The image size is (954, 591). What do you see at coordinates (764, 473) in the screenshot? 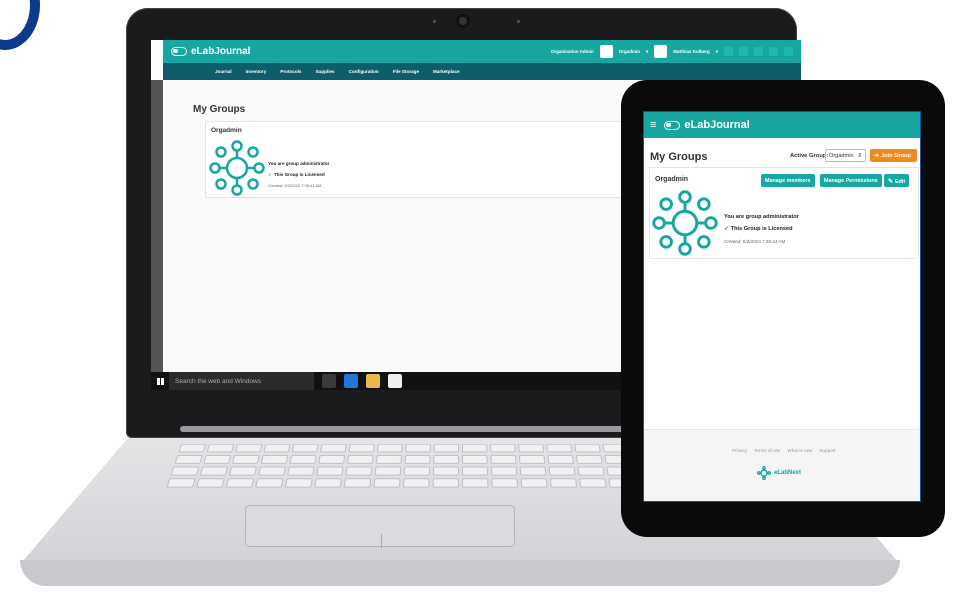
I see `elabnext-logo-icon` at bounding box center [764, 473].